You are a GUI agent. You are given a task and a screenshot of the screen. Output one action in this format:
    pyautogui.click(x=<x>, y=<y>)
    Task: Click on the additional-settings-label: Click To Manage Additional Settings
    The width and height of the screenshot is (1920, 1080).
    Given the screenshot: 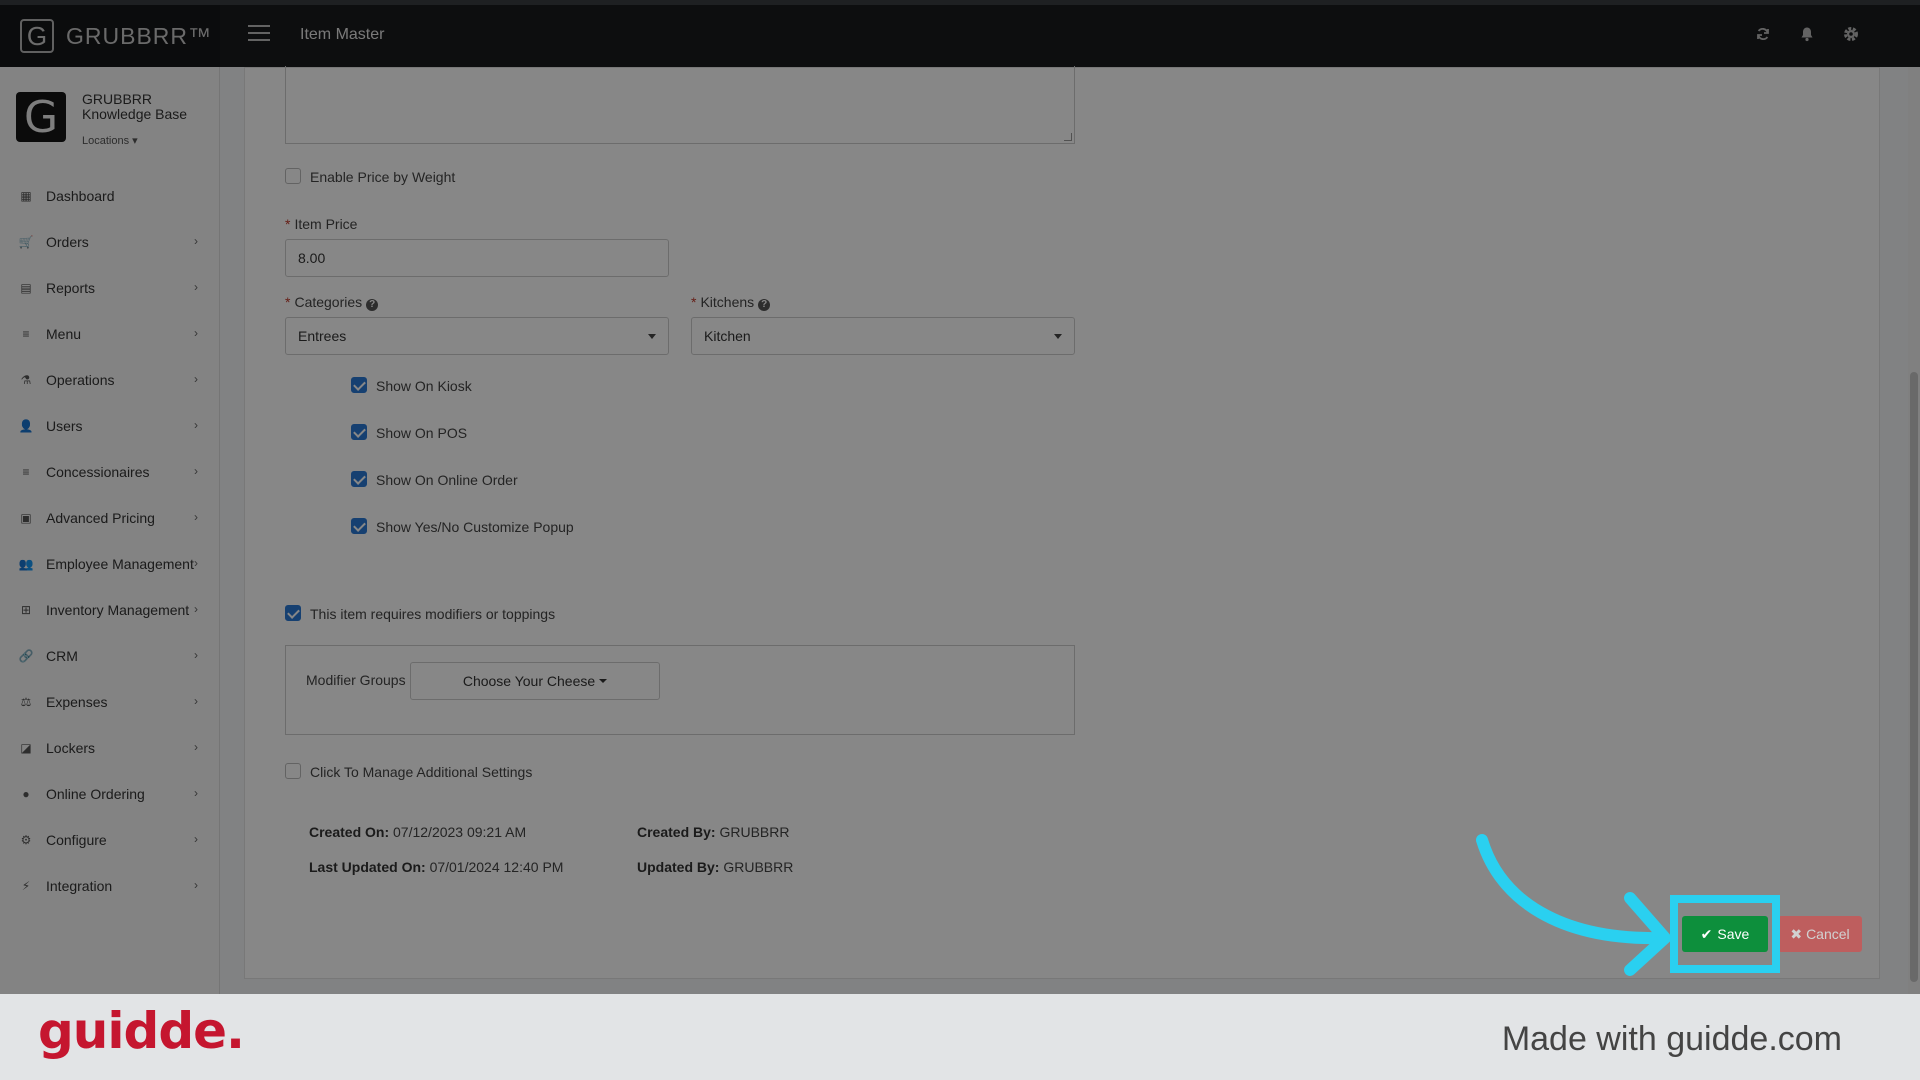 What is the action you would take?
    pyautogui.click(x=421, y=772)
    